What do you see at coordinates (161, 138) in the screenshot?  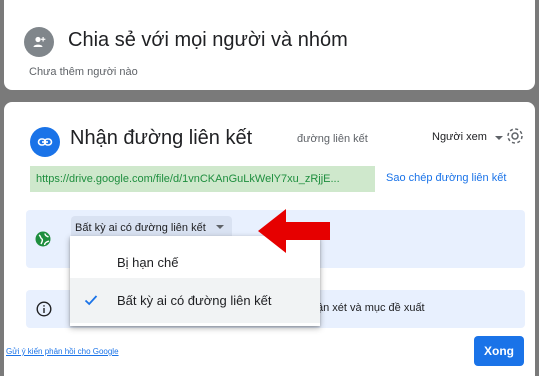 I see `get-link-title: Nhận đường liên kết` at bounding box center [161, 138].